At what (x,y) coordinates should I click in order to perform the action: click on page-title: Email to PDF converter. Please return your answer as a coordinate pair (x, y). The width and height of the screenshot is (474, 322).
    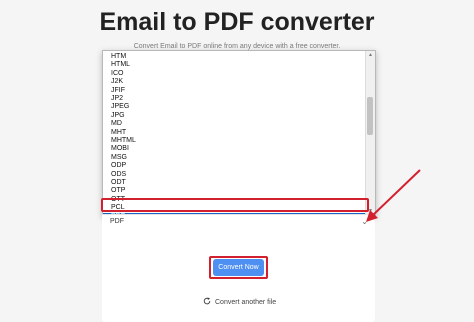
    Looking at the image, I should click on (237, 22).